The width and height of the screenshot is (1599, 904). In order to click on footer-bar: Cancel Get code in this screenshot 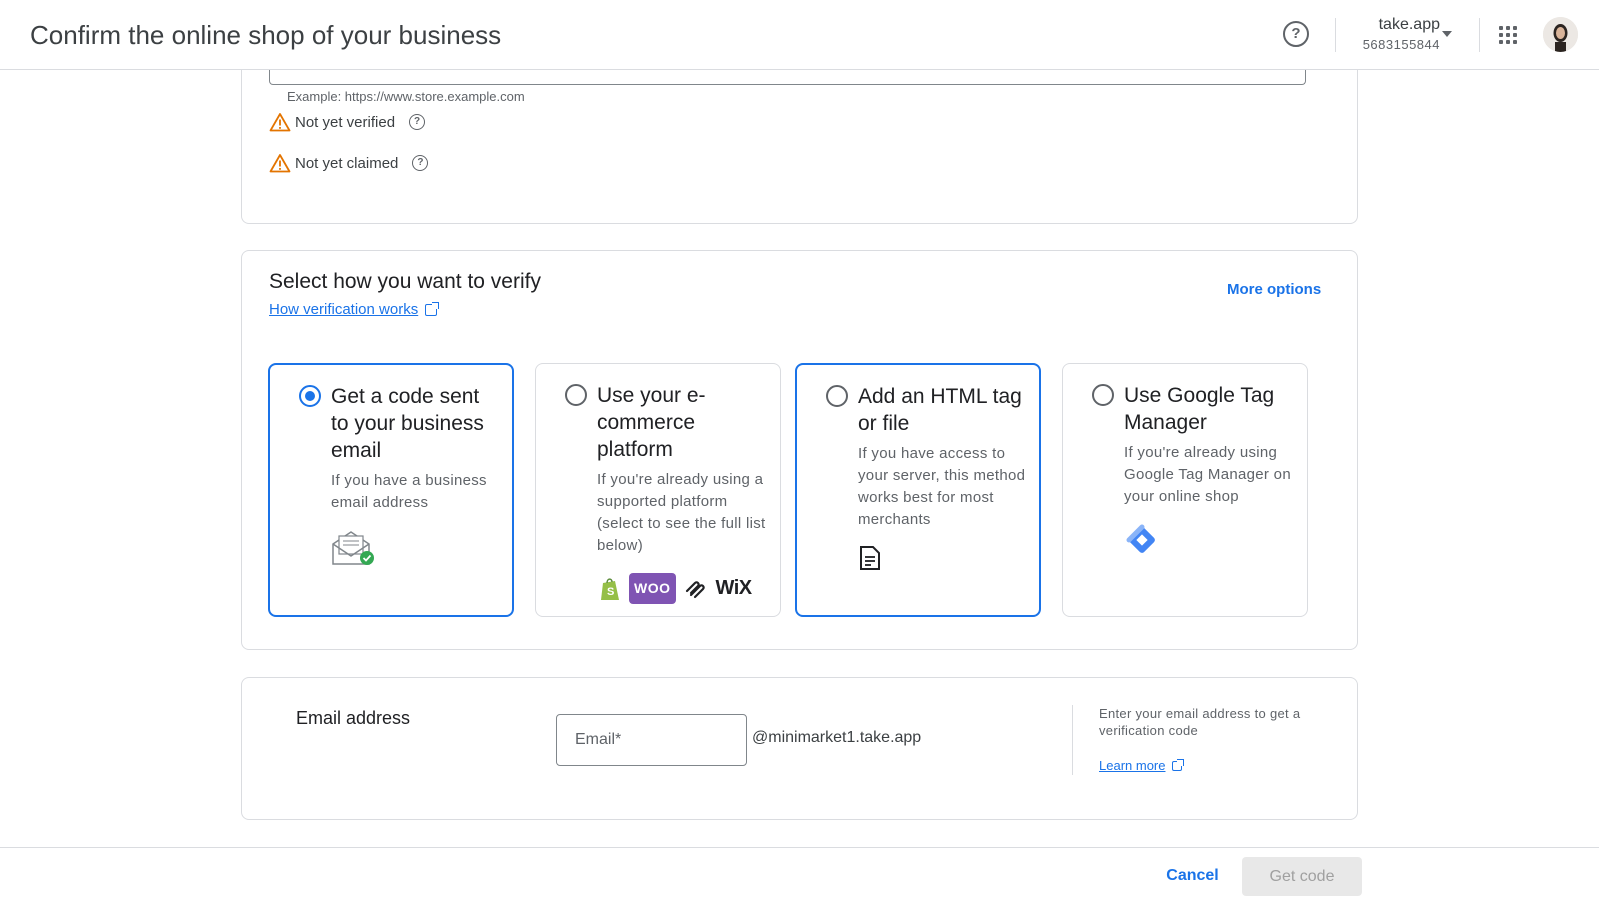, I will do `click(799, 875)`.